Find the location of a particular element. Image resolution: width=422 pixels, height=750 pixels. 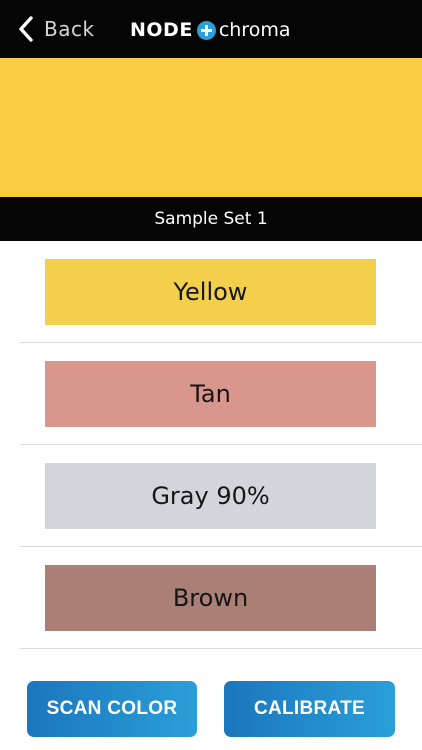

swatch-gray-90: Gray 90% is located at coordinates (210, 496).